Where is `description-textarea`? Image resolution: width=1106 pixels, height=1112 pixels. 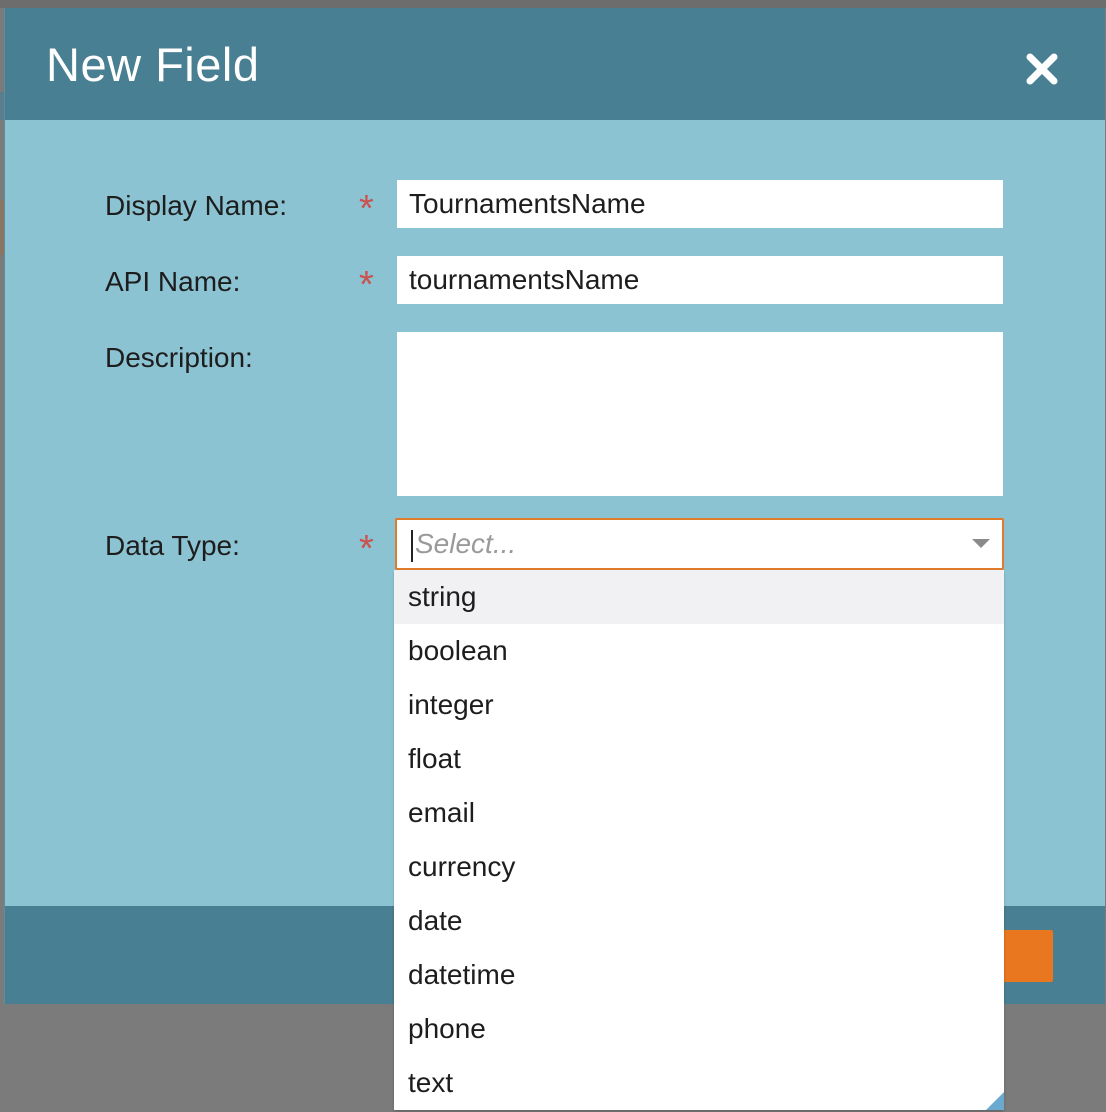 description-textarea is located at coordinates (700, 414).